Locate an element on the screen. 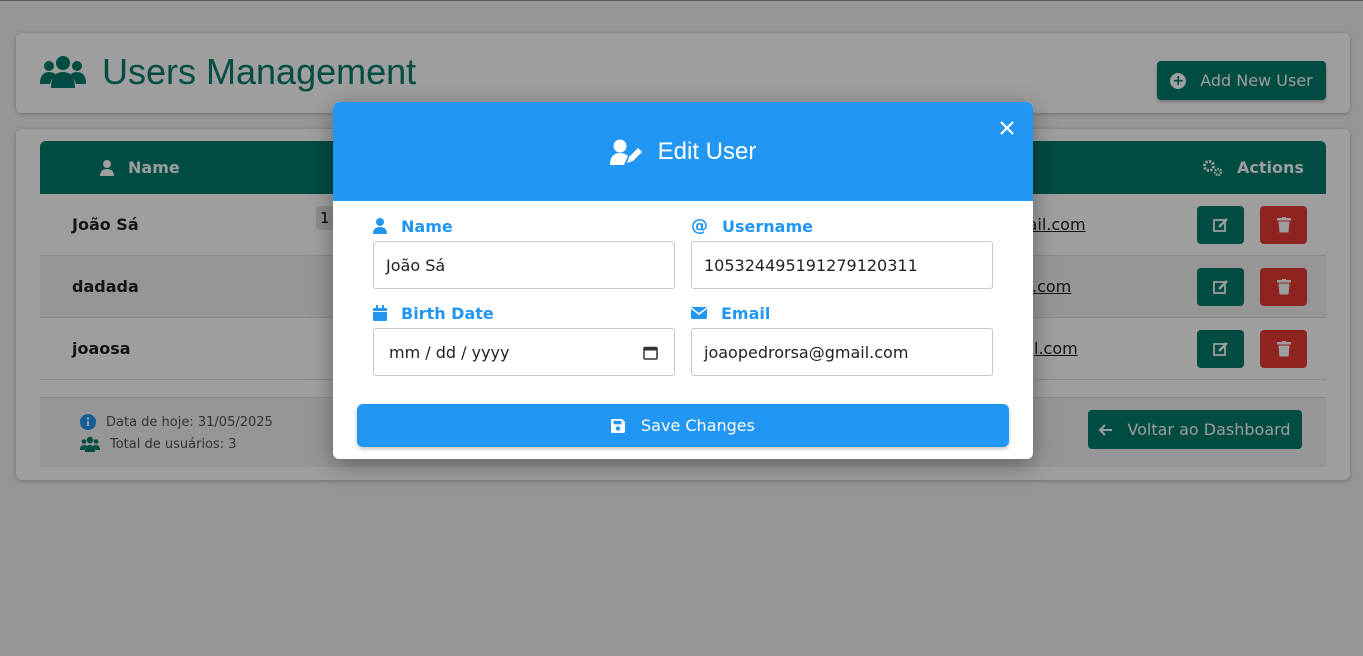  modal-title: Edit User is located at coordinates (707, 151).